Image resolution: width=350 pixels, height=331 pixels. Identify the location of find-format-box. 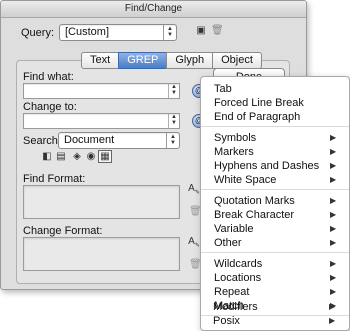
(101, 202).